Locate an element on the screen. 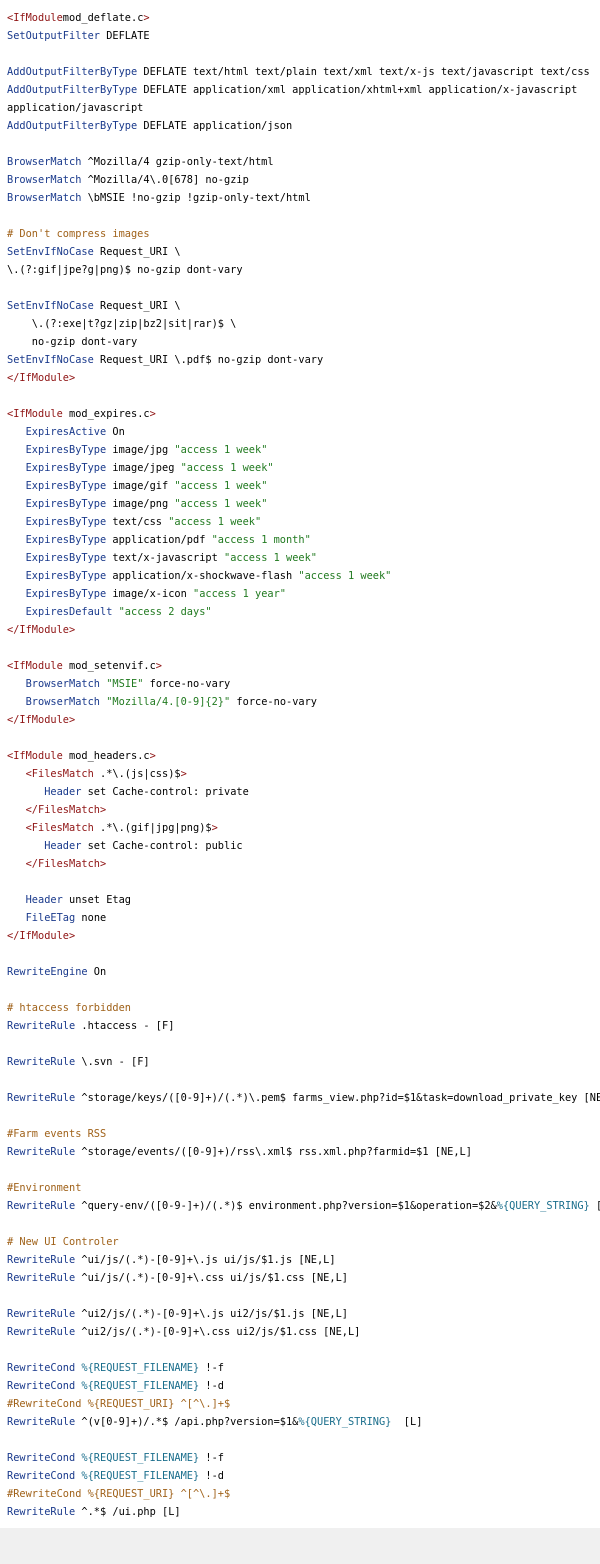  directive-token: ExpiresActive is located at coordinates (66, 432).